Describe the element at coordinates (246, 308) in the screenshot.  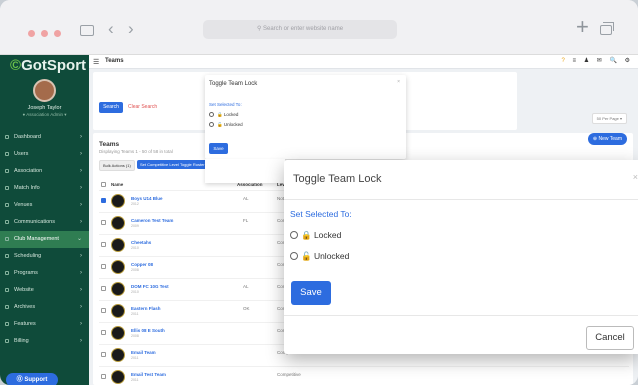
I see `team-association: OK` at that location.